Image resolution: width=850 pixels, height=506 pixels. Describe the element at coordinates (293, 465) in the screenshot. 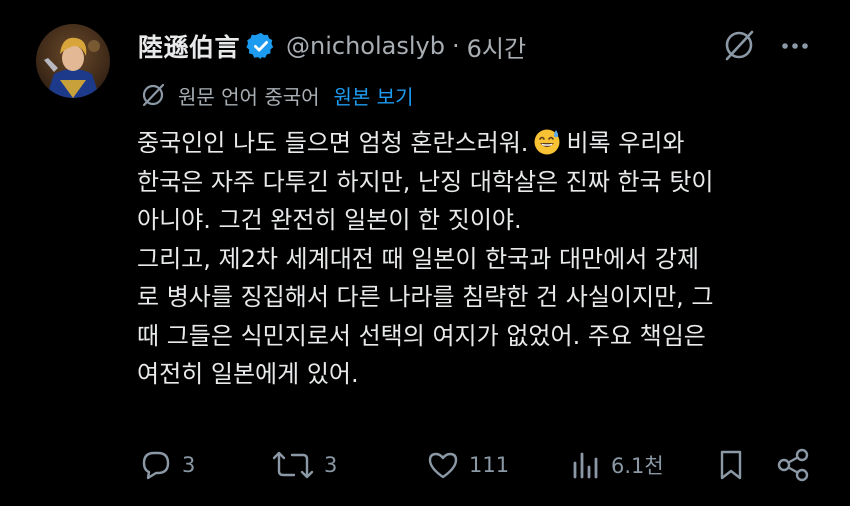

I see `repost-icon` at that location.